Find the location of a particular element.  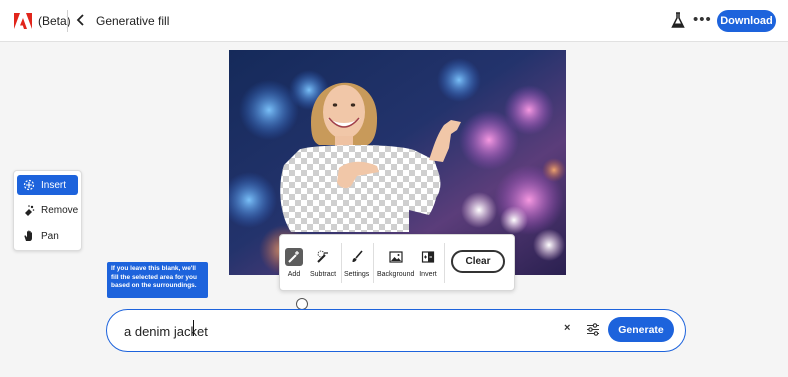

page-title: Generative fill is located at coordinates (133, 21).